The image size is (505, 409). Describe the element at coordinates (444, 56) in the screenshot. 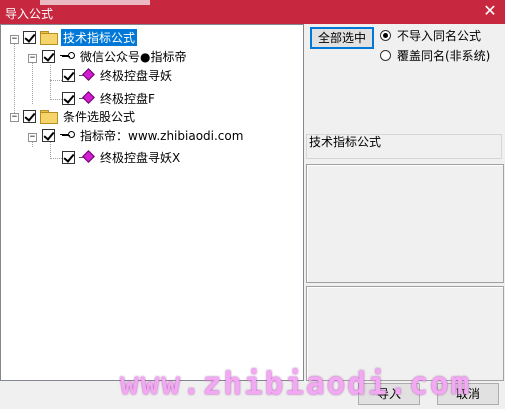

I see `radio-label: 覆盖同名(非系统)` at that location.